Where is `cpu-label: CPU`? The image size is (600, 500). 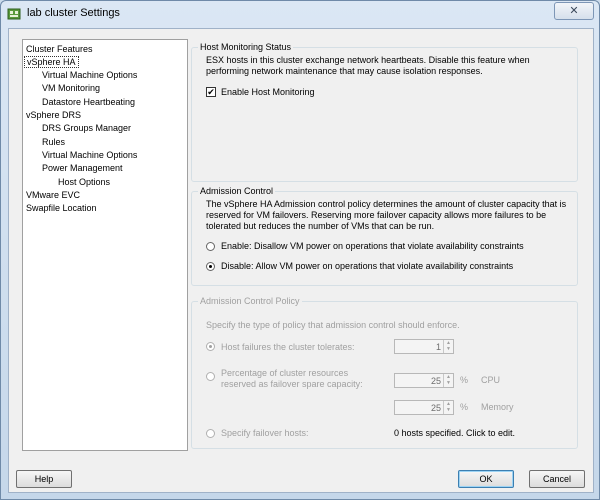
cpu-label: CPU is located at coordinates (491, 380).